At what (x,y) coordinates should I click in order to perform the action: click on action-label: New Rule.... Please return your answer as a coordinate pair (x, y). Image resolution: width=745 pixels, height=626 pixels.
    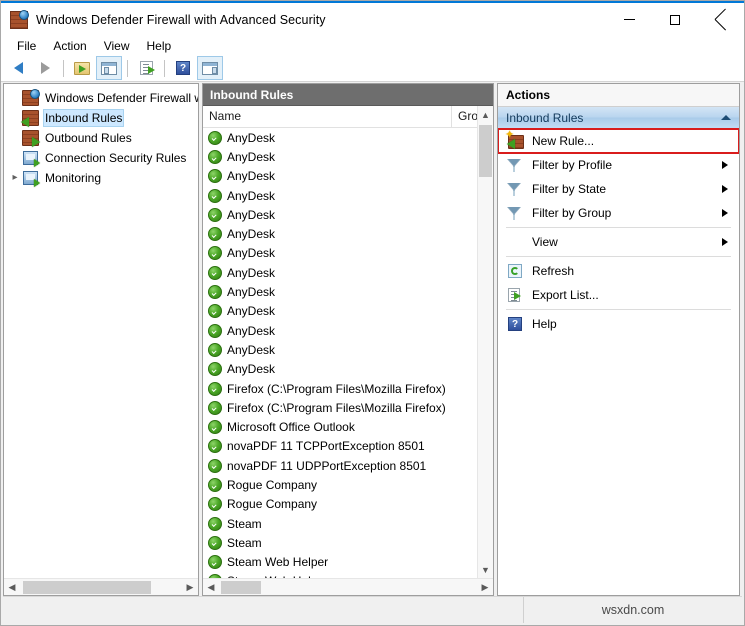
    Looking at the image, I should click on (563, 141).